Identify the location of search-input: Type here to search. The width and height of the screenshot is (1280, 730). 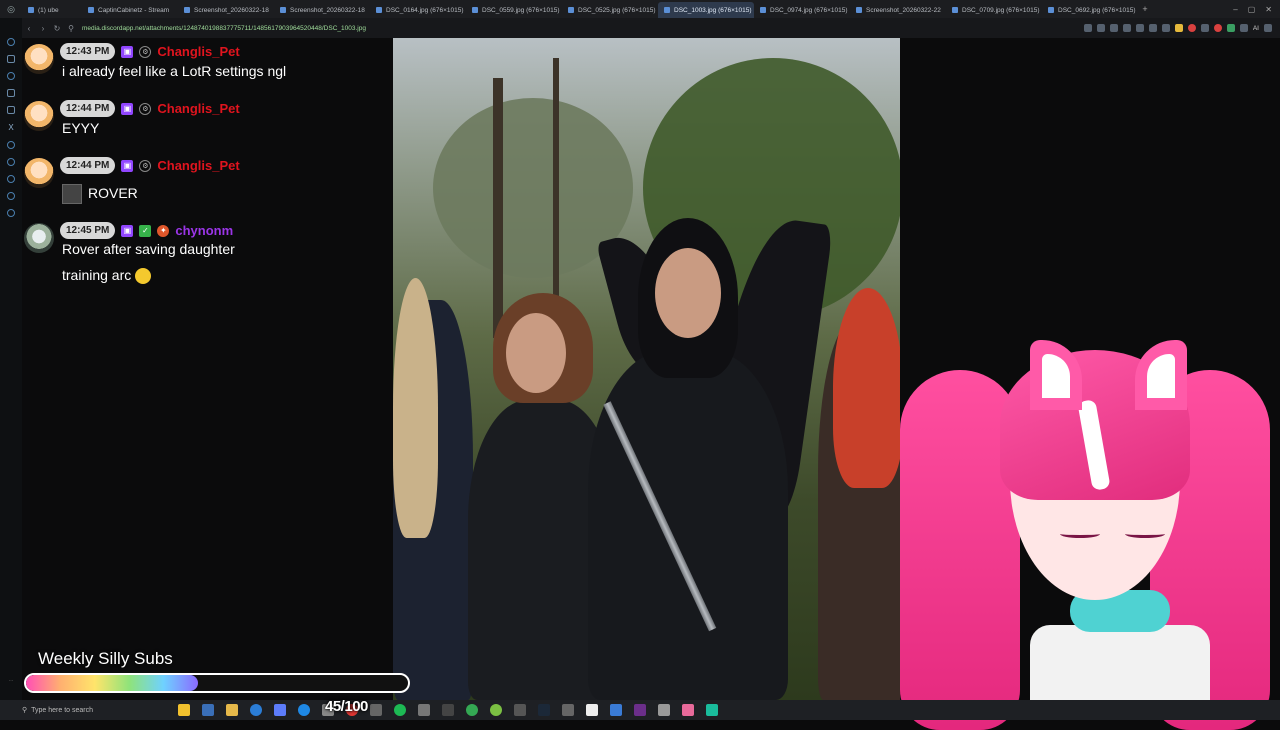
(62, 710).